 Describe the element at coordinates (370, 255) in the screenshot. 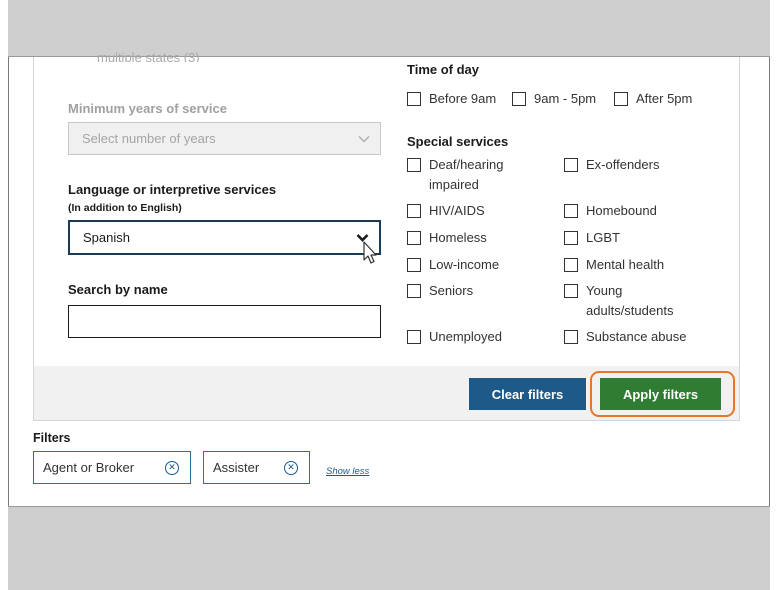

I see `pointer-arrow-icon` at that location.